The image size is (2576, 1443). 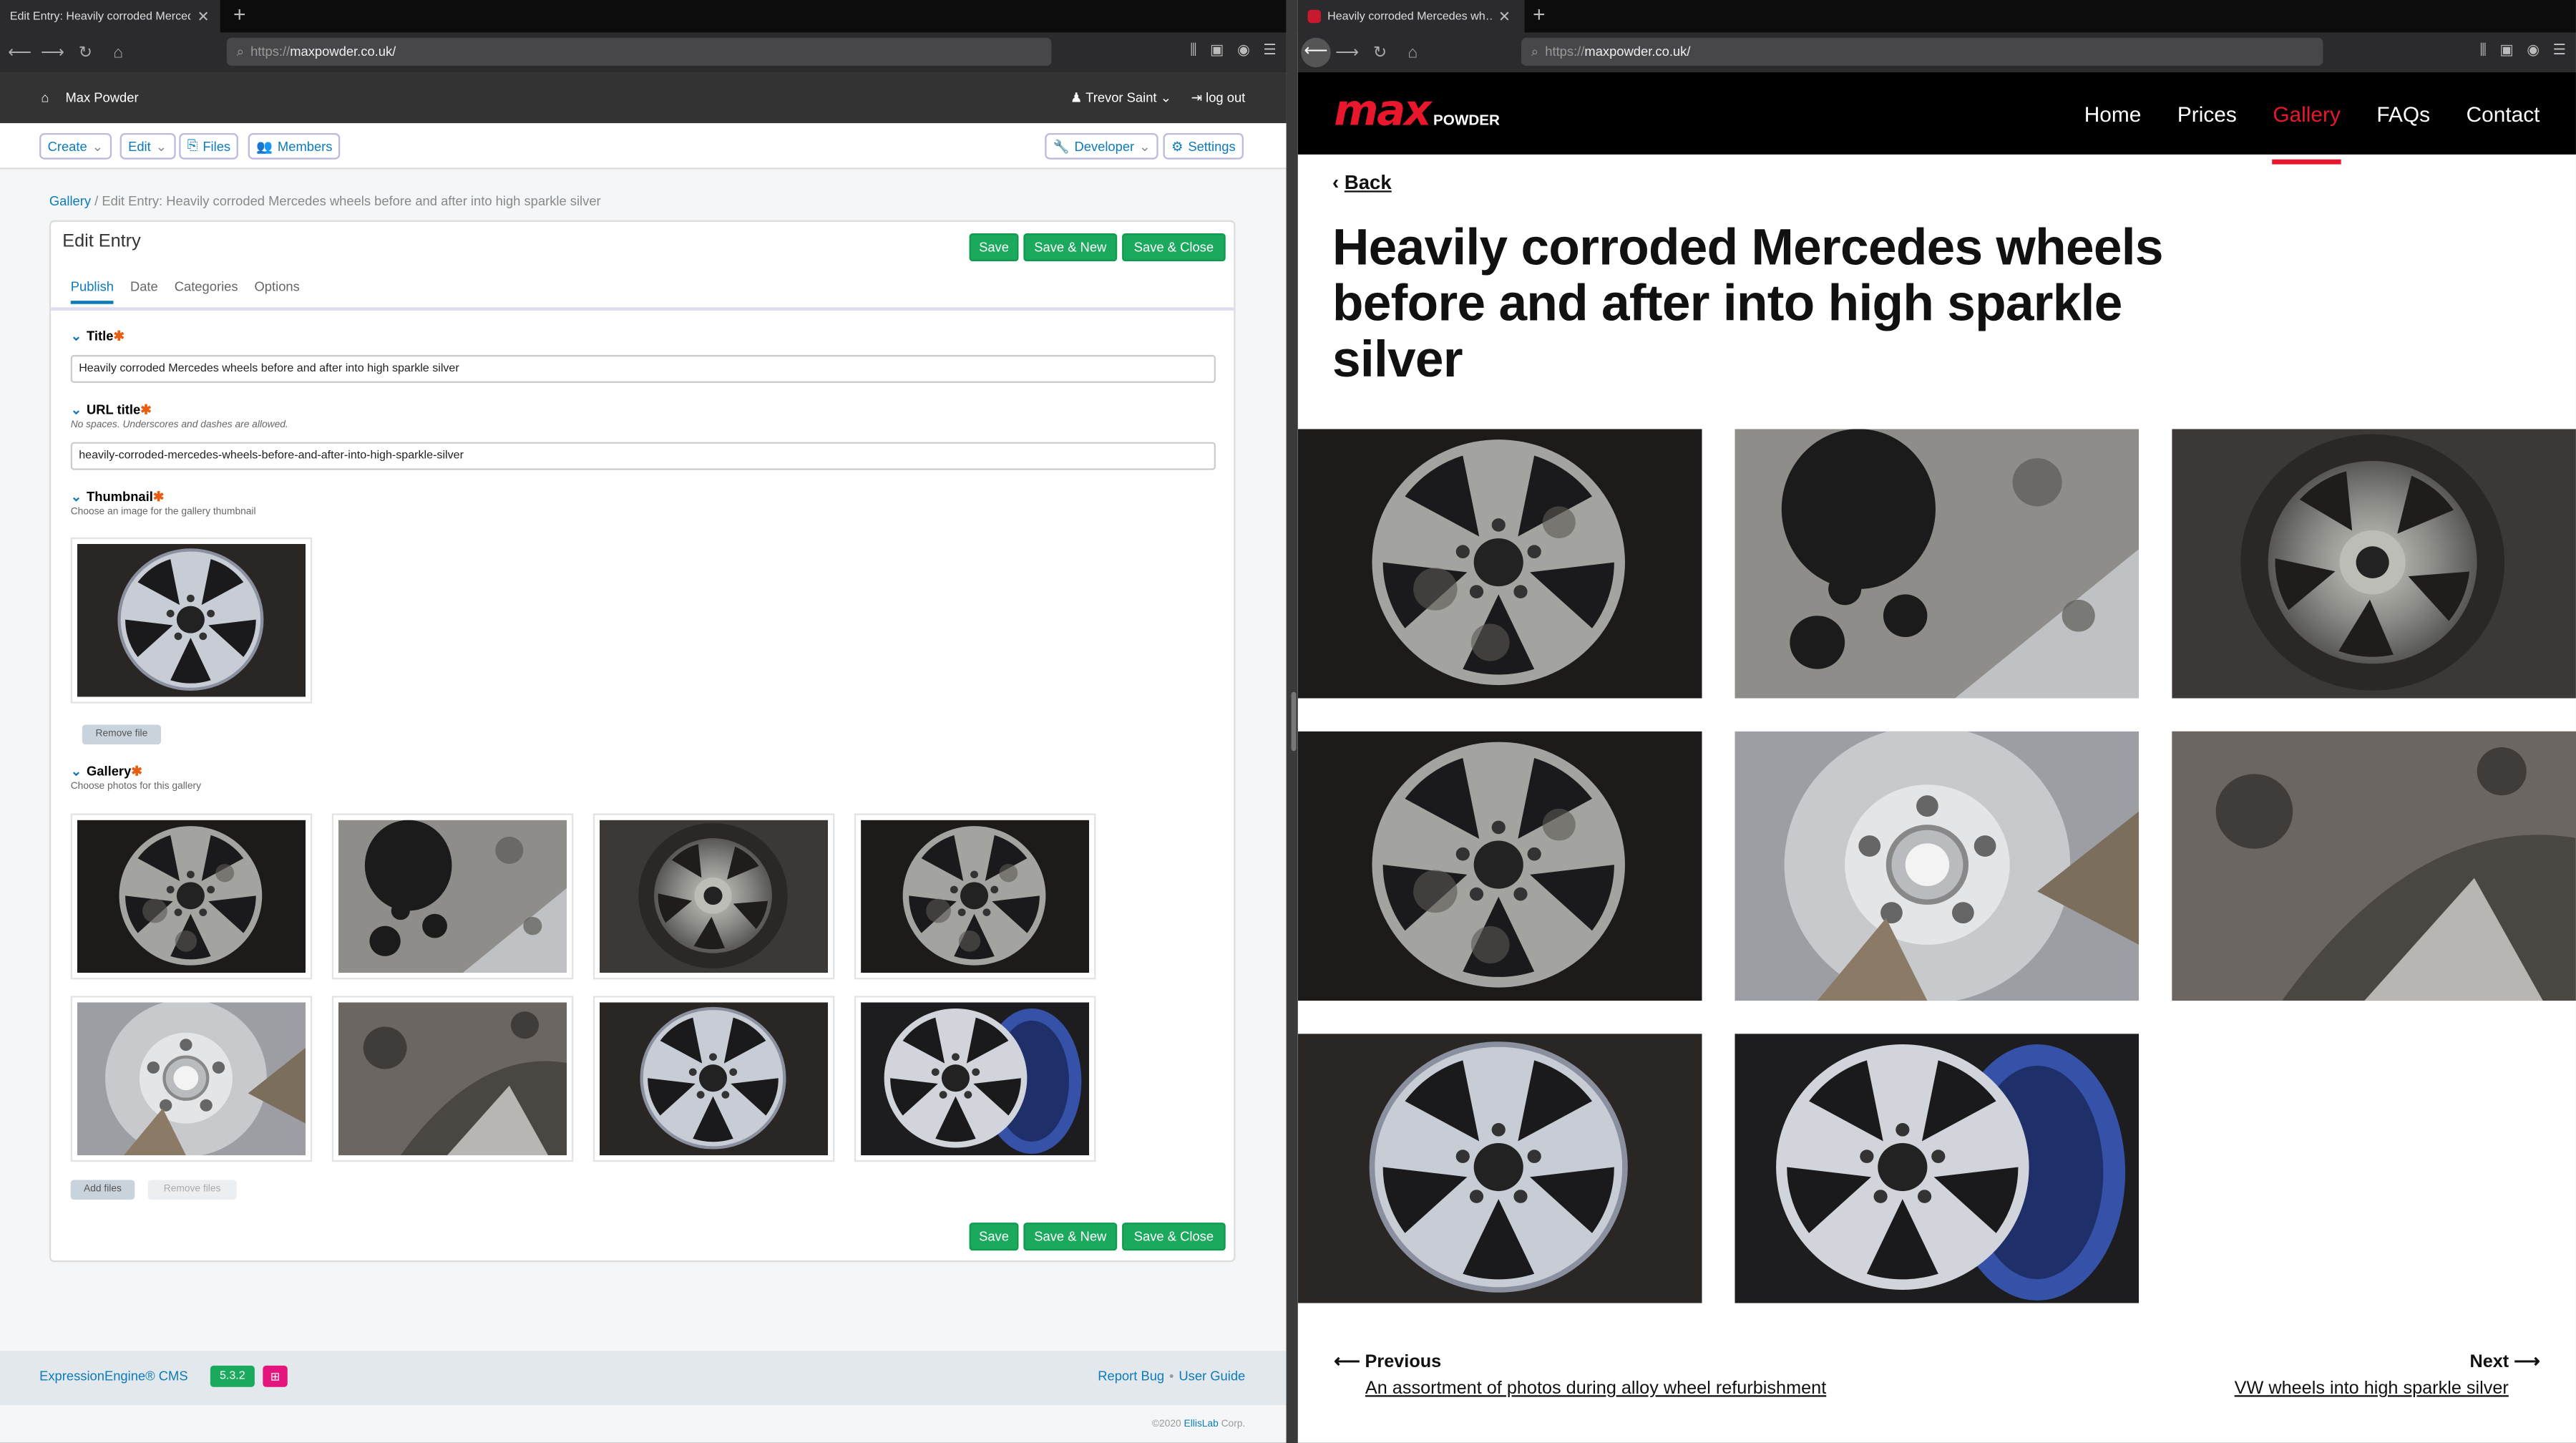 I want to click on gear-icon: ⚙, so click(x=1177, y=146).